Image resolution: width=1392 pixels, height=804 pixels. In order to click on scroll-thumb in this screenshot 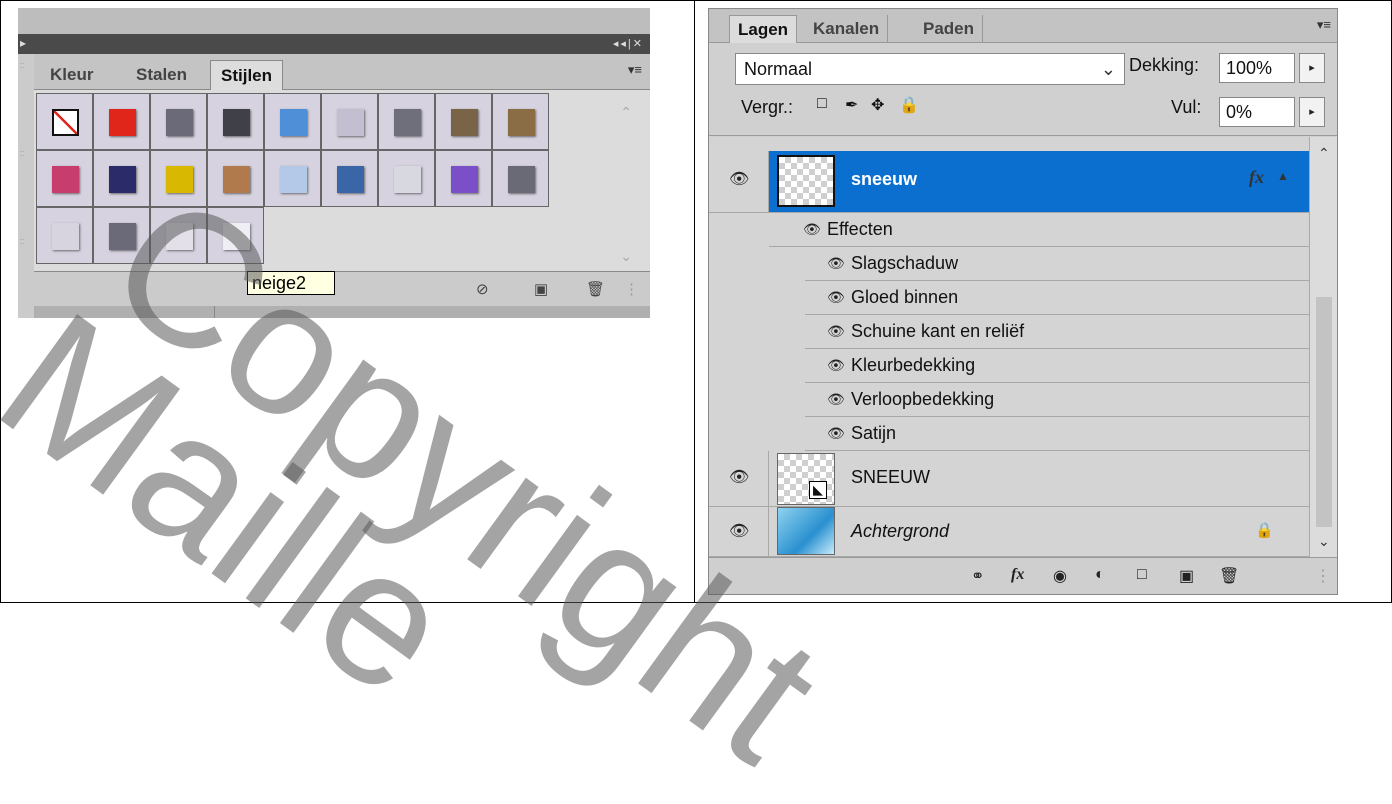, I will do `click(1324, 412)`.